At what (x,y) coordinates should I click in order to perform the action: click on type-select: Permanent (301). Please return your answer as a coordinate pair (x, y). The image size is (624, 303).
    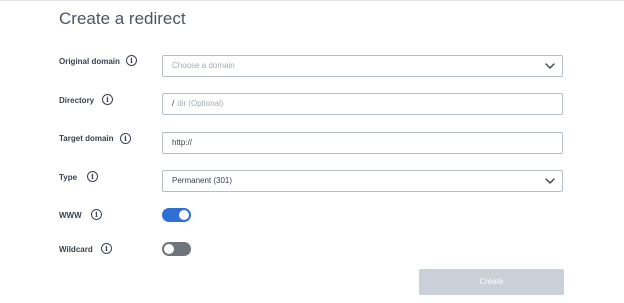
    Looking at the image, I should click on (362, 181).